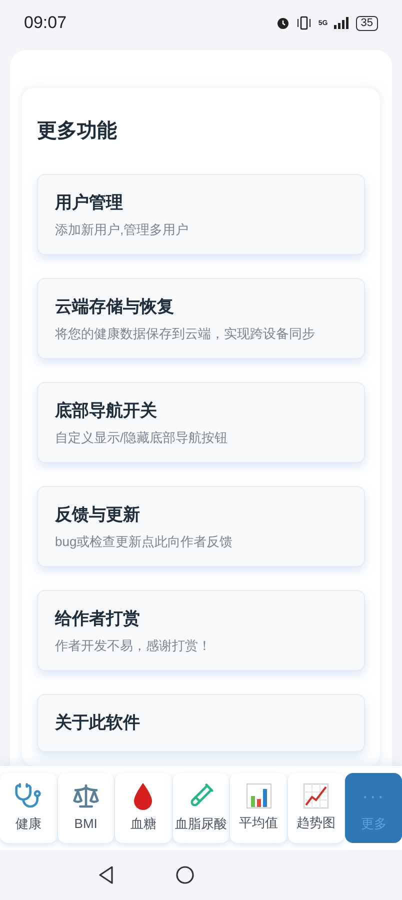  I want to click on feature-description: 作者开发不易，感谢打赏！, so click(133, 645).